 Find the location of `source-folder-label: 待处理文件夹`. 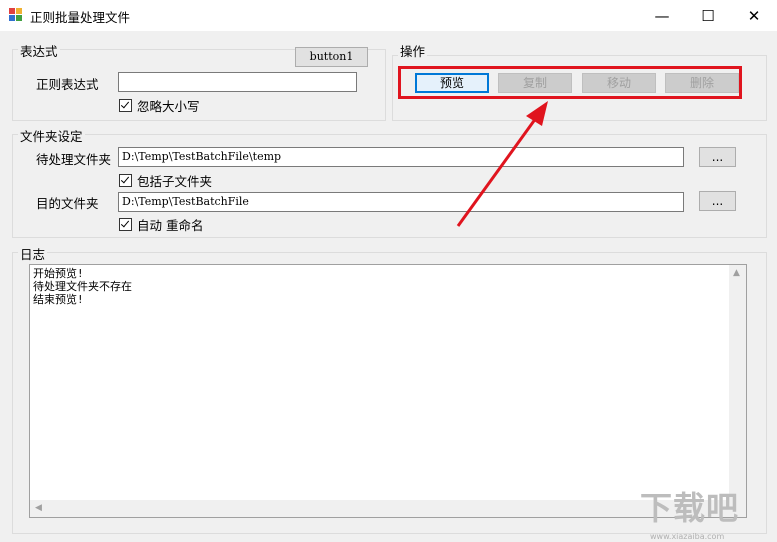

source-folder-label: 待处理文件夹 is located at coordinates (74, 159).